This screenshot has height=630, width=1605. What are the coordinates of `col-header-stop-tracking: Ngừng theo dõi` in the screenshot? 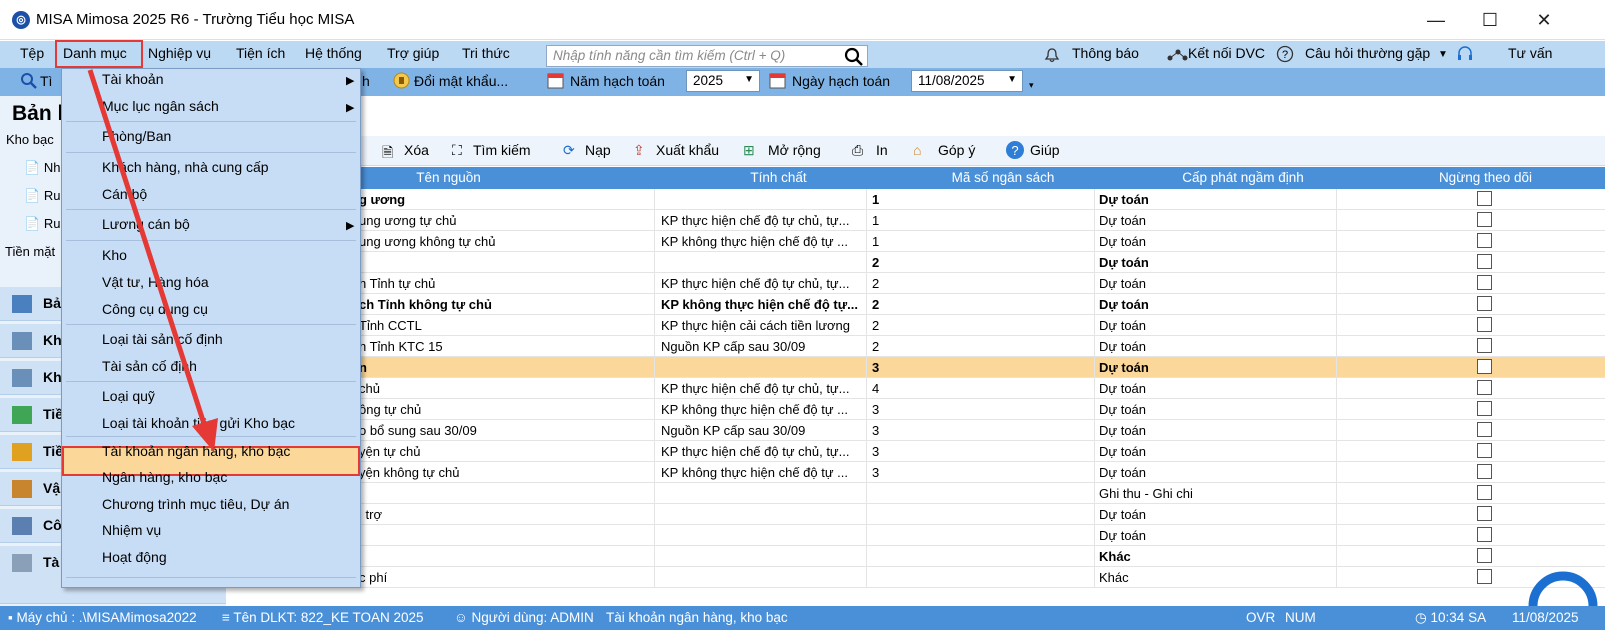 It's located at (1485, 177).